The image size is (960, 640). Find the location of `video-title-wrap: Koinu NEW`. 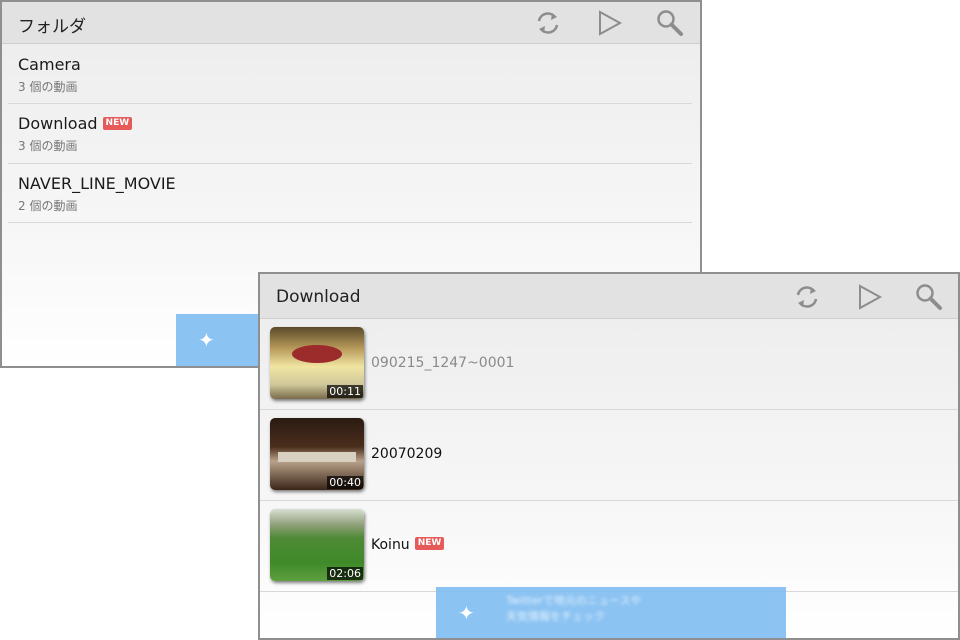

video-title-wrap: Koinu NEW is located at coordinates (408, 545).